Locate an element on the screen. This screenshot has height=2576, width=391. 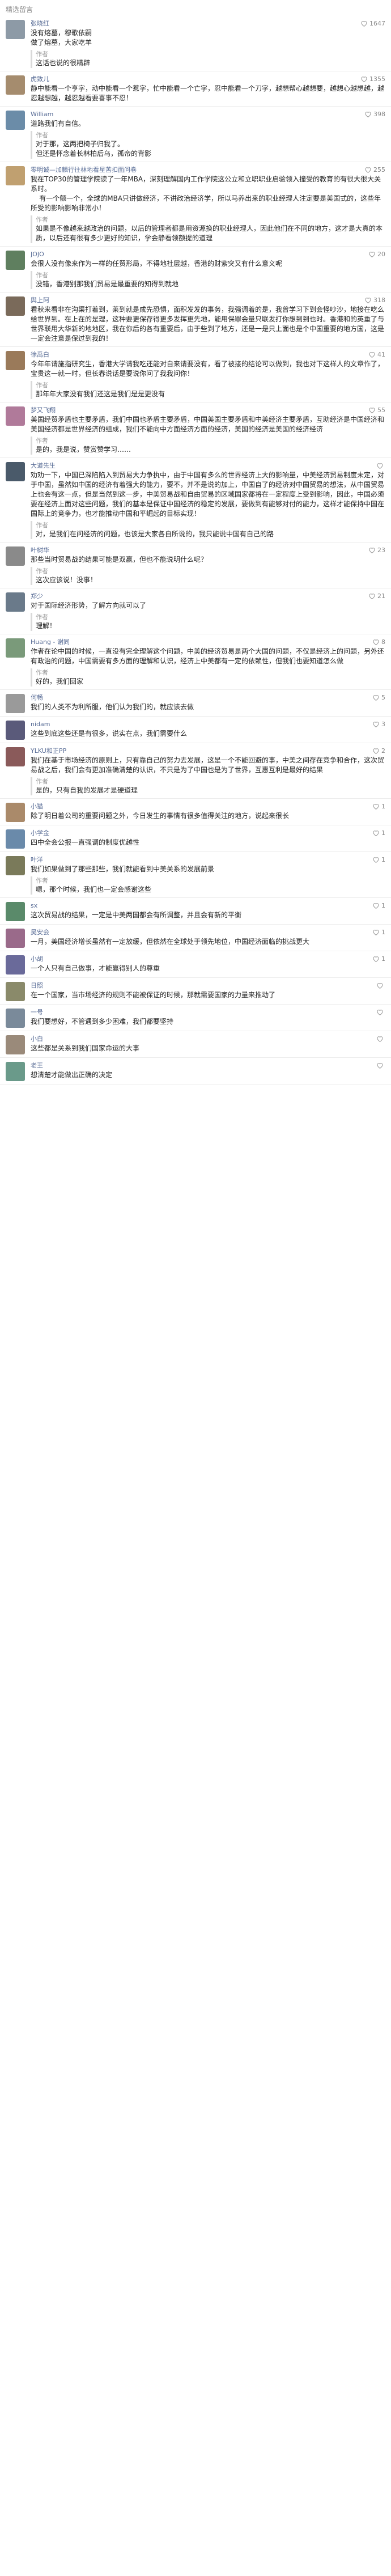
comment-item: 一号 我们要想好，不管遇到多少困难，我们都要坚持 is located at coordinates (195, 1018).